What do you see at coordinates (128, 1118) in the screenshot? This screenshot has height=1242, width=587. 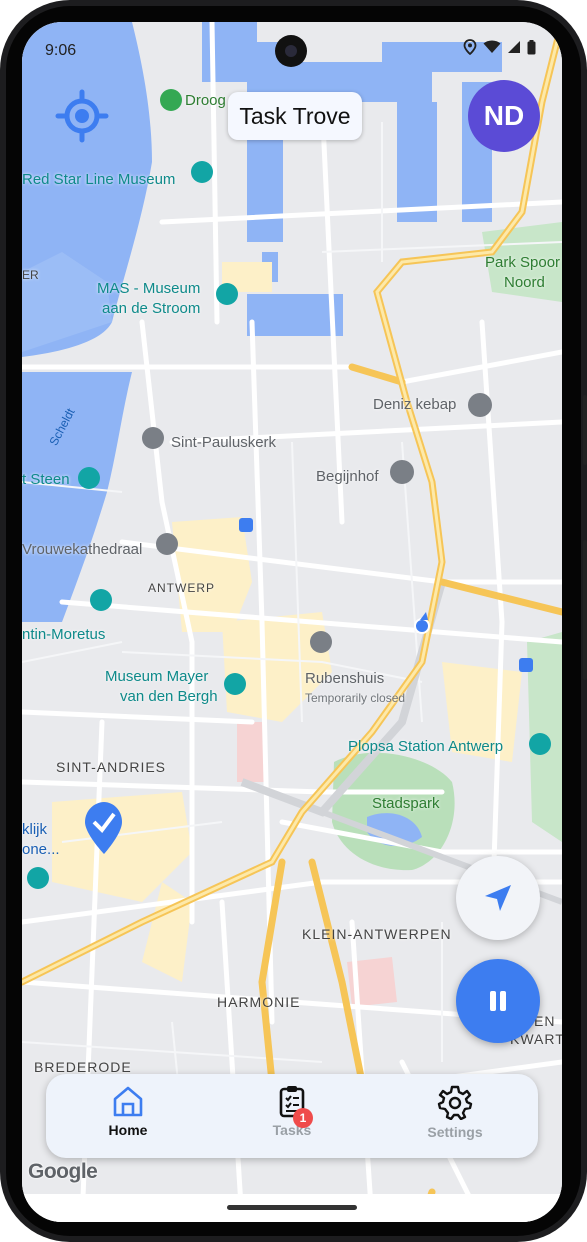 I see `nav-item-home: Home` at bounding box center [128, 1118].